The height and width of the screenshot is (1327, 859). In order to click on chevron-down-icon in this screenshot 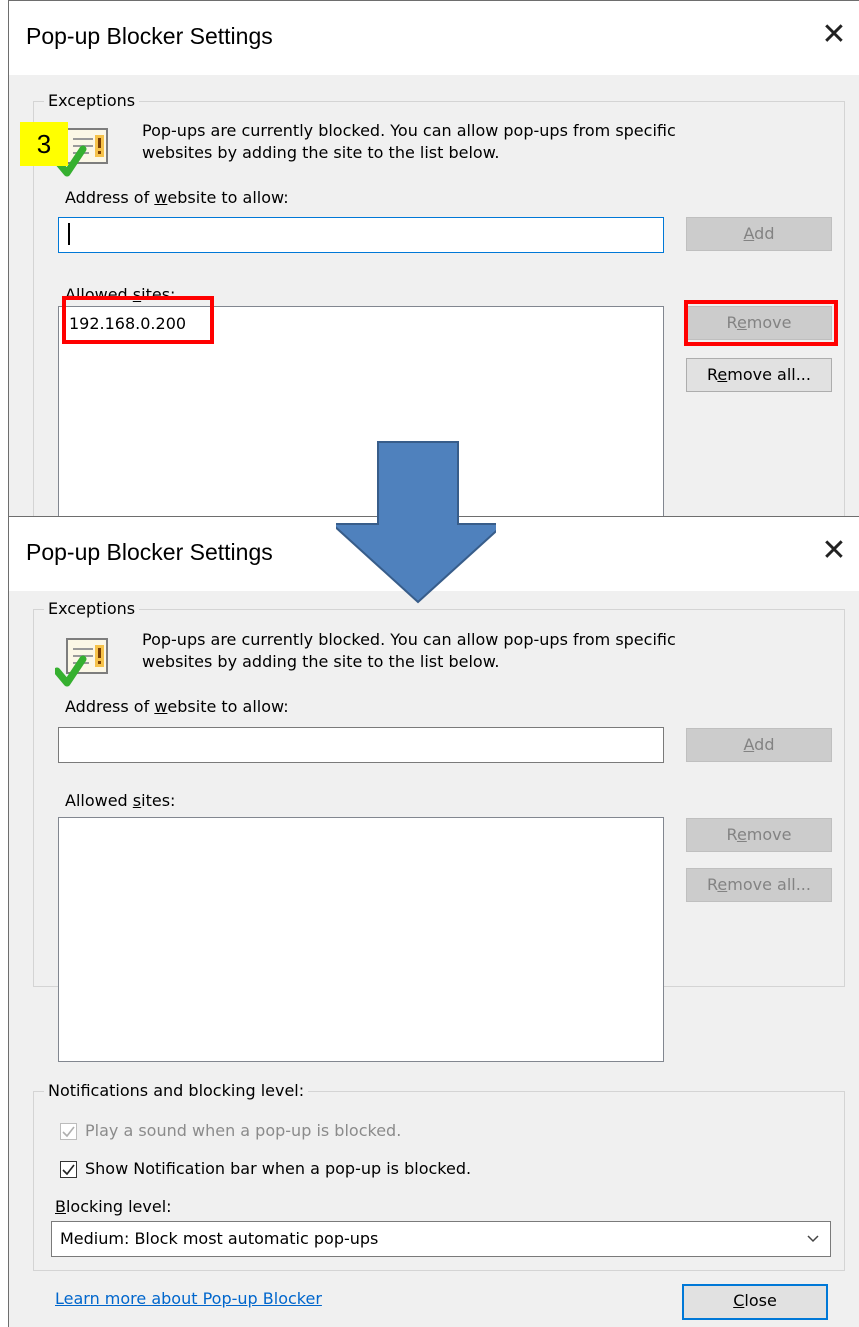, I will do `click(813, 1245)`.